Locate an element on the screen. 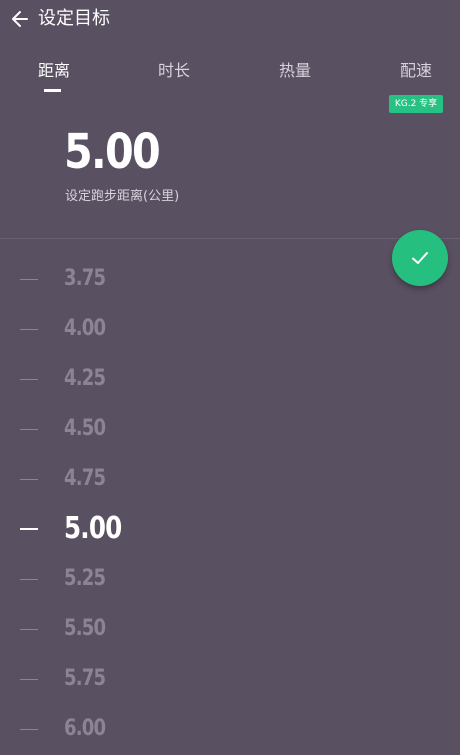 The height and width of the screenshot is (755, 460). picker-value: 4.25 is located at coordinates (85, 378).